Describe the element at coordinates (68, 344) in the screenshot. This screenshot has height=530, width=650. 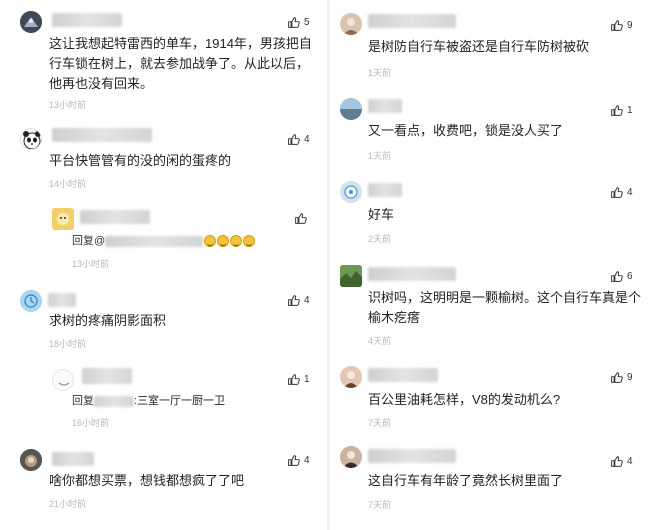
I see `comment-time: 18小时前` at that location.